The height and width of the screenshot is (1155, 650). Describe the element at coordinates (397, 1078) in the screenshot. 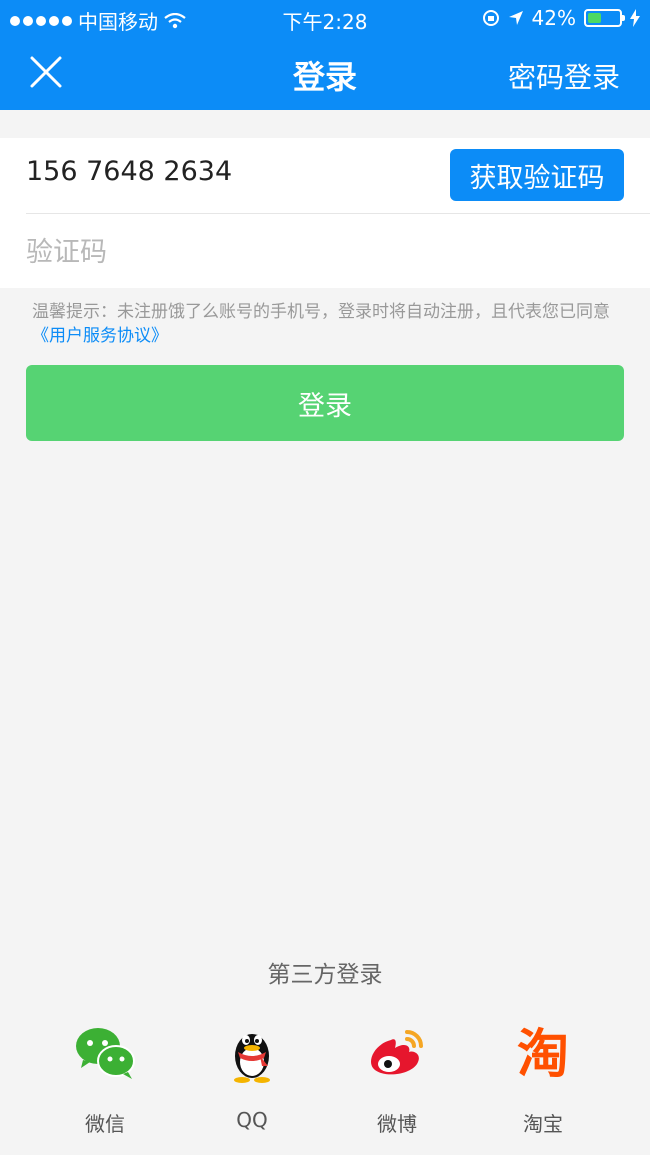

I see `weibo-login: 微博` at that location.